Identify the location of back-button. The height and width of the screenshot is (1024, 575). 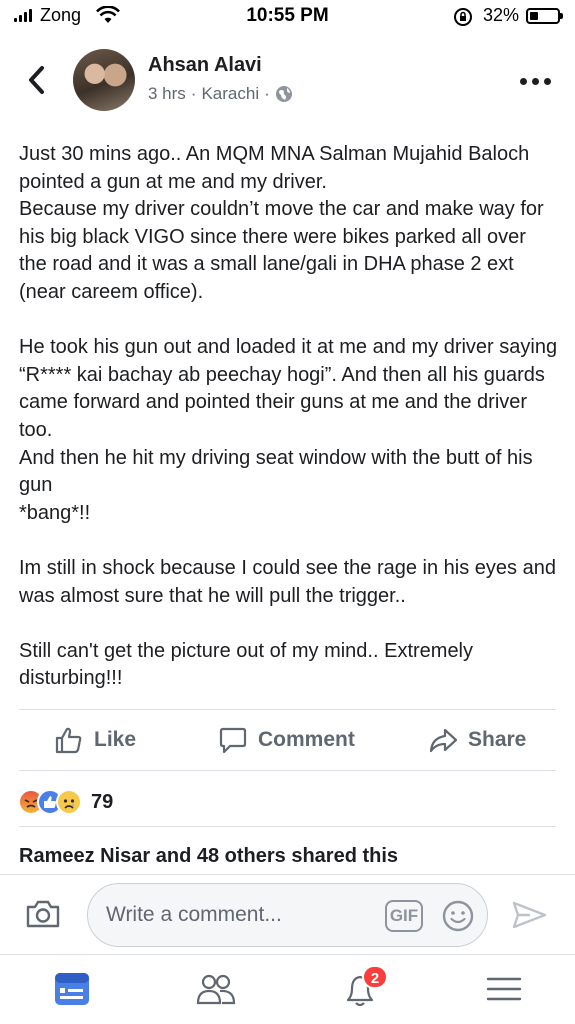
(37, 80).